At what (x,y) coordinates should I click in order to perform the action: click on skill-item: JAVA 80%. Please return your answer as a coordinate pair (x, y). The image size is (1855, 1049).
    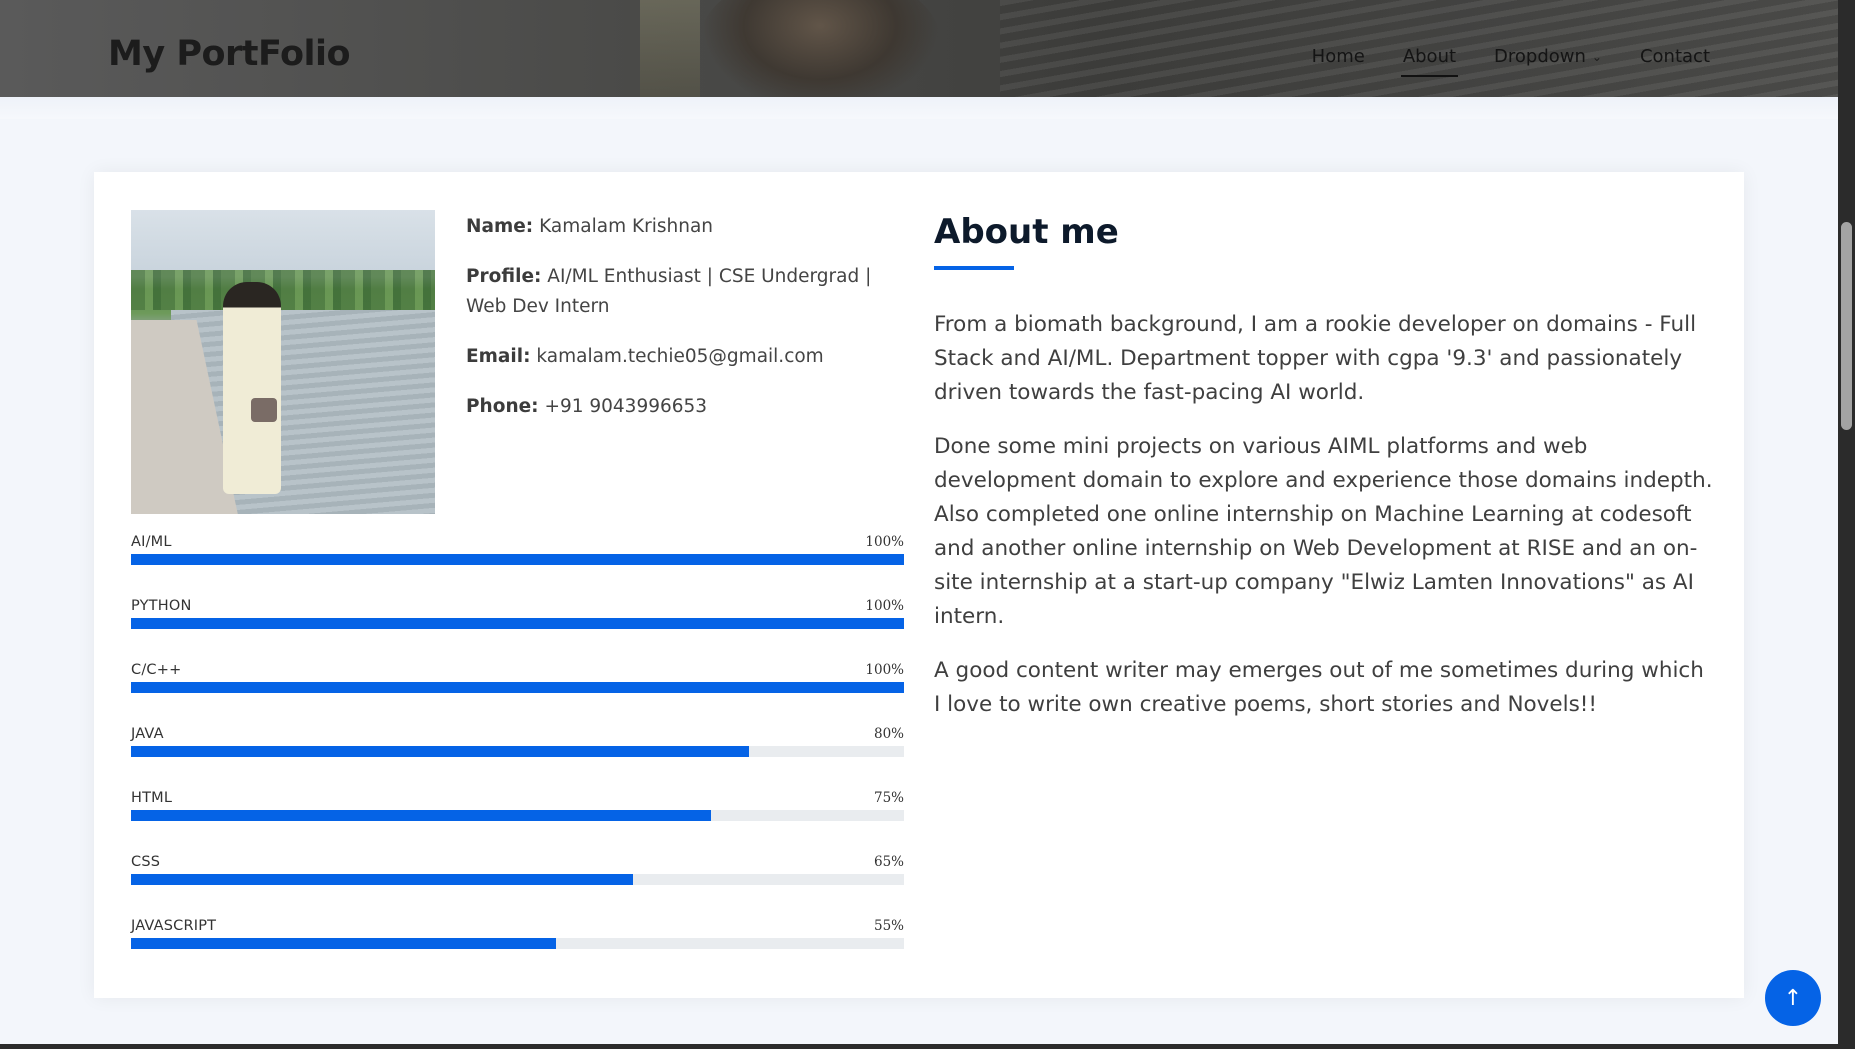
    Looking at the image, I should click on (517, 758).